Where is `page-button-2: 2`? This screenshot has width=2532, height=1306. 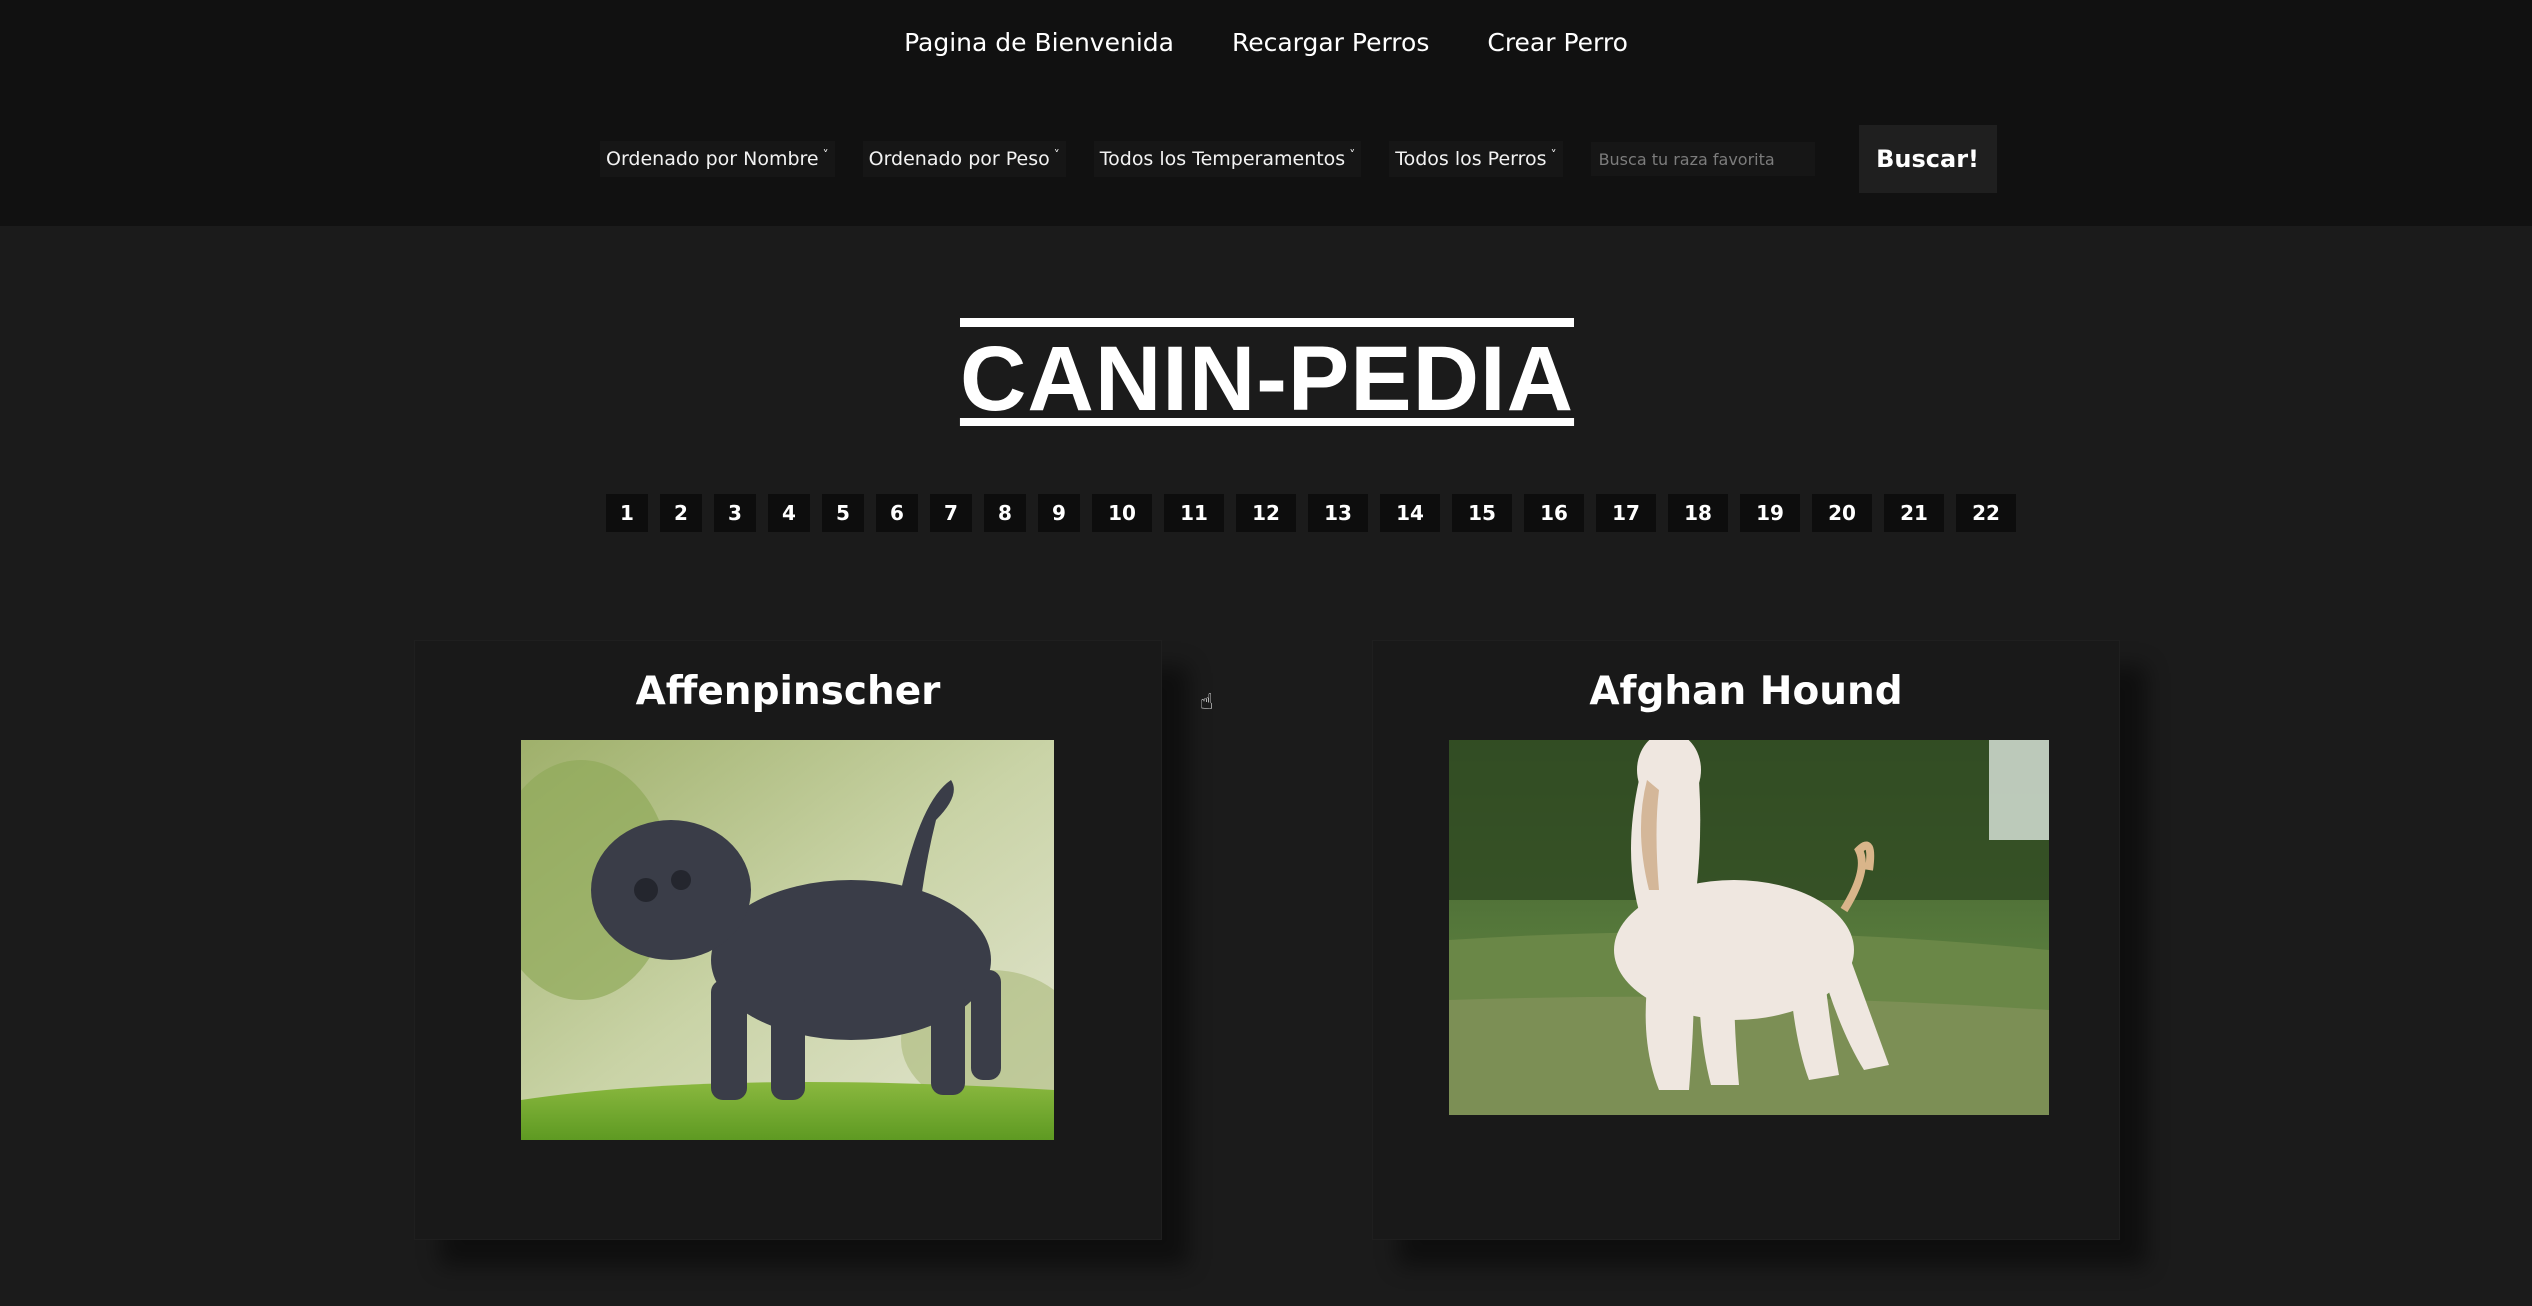 page-button-2: 2 is located at coordinates (681, 513).